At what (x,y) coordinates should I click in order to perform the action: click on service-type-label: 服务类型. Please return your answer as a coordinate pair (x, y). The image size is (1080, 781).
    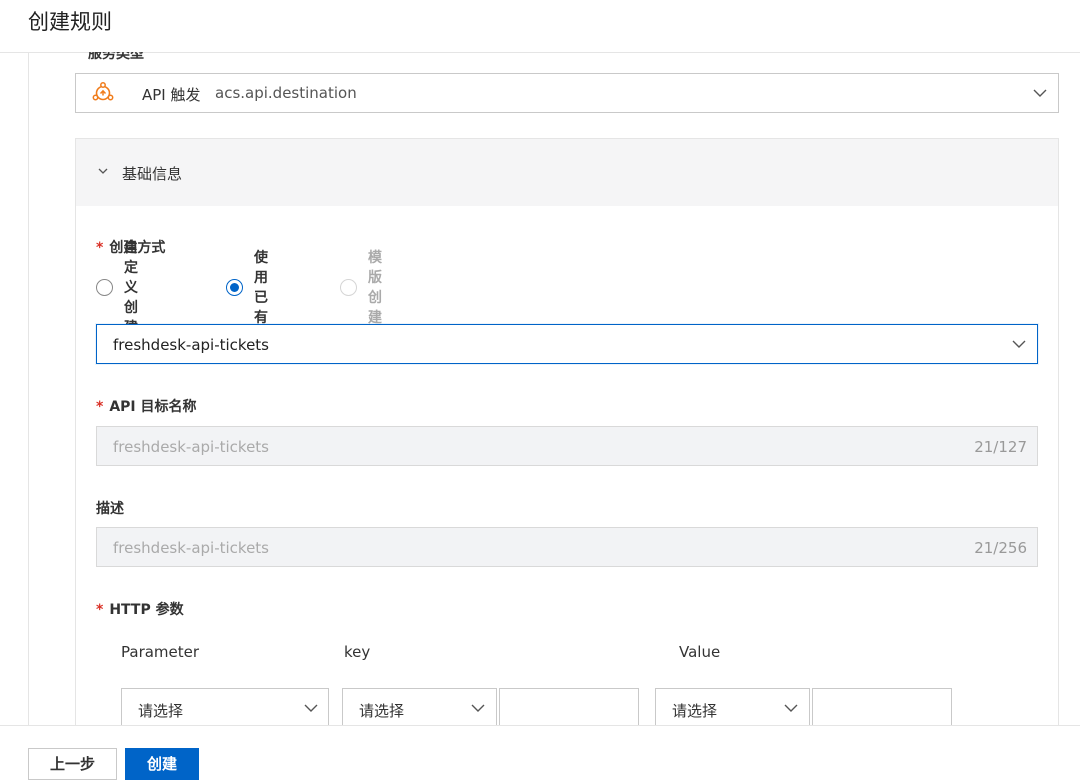
    Looking at the image, I should click on (116, 54).